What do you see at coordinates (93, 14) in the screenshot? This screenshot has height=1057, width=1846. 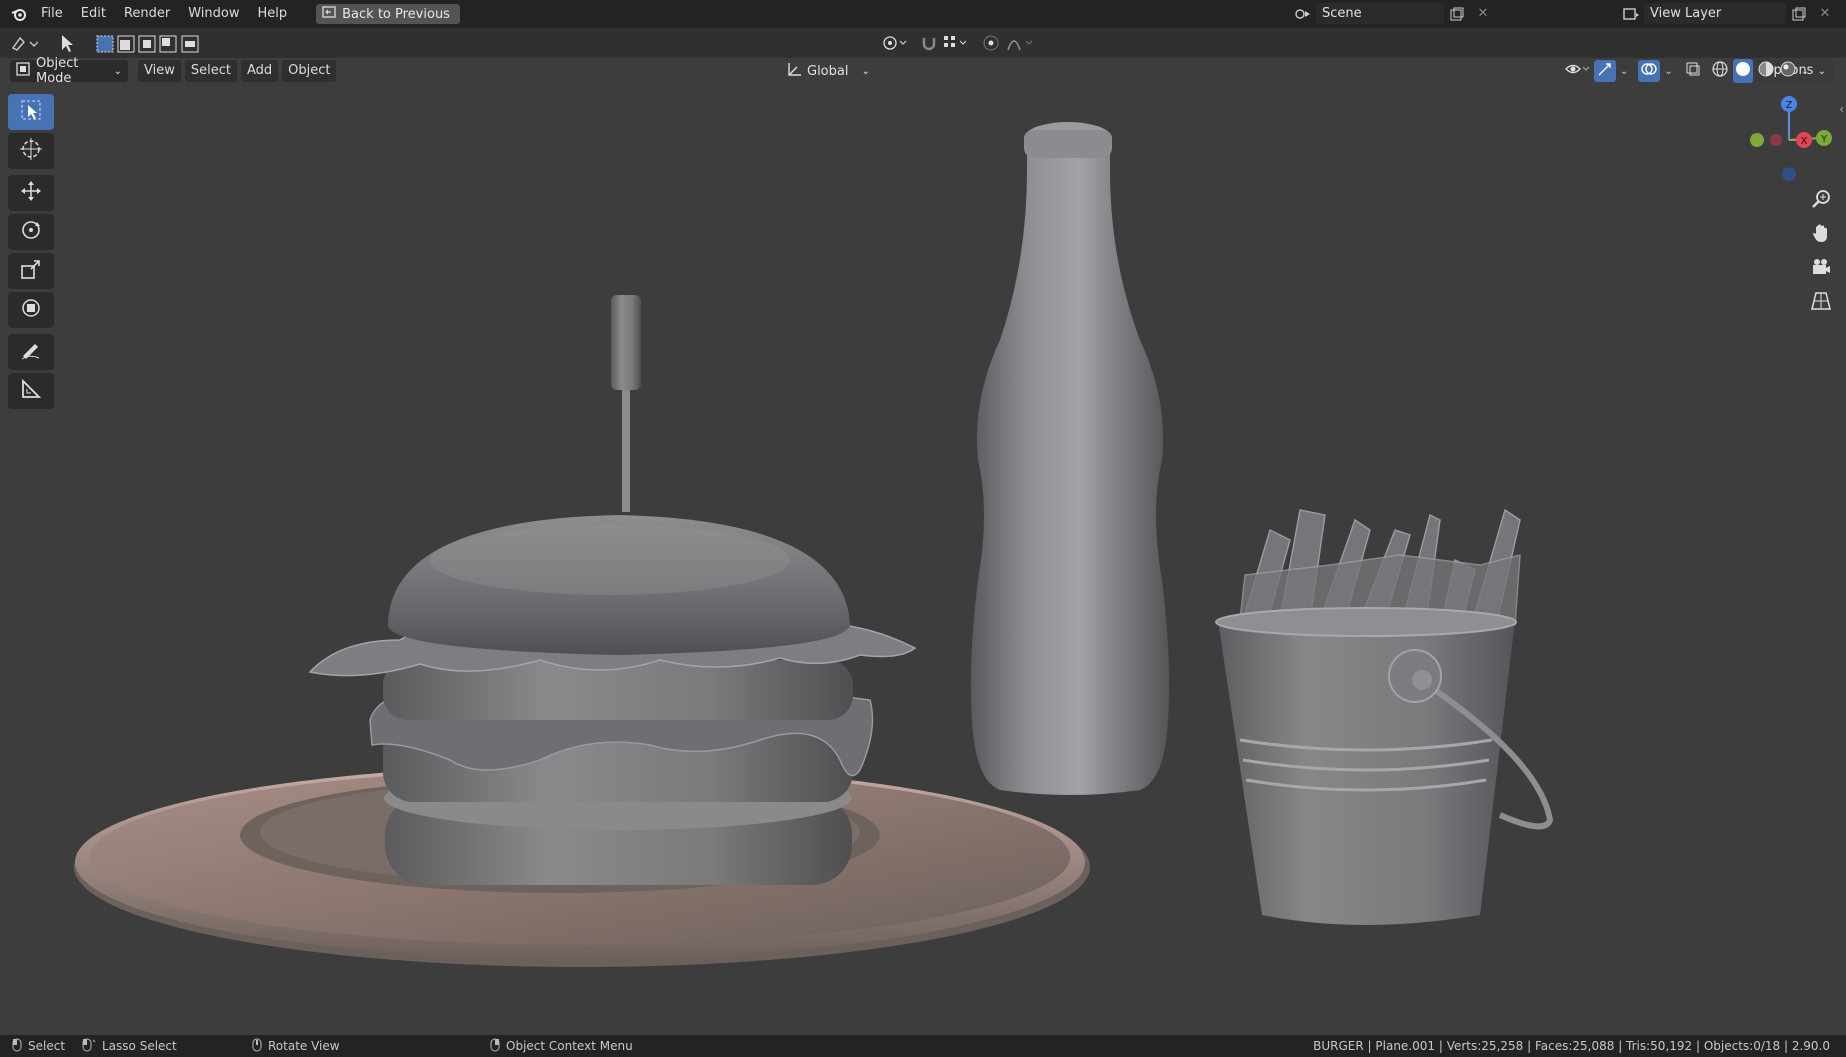 I see `menu-edit: Edit` at bounding box center [93, 14].